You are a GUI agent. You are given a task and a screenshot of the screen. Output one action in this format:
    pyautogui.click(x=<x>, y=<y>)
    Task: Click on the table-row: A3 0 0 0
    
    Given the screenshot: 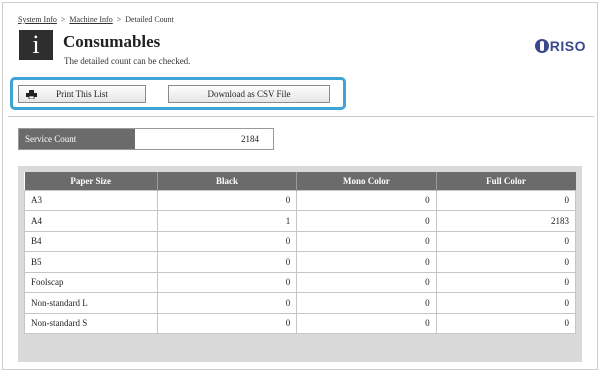 What is the action you would take?
    pyautogui.click(x=300, y=200)
    